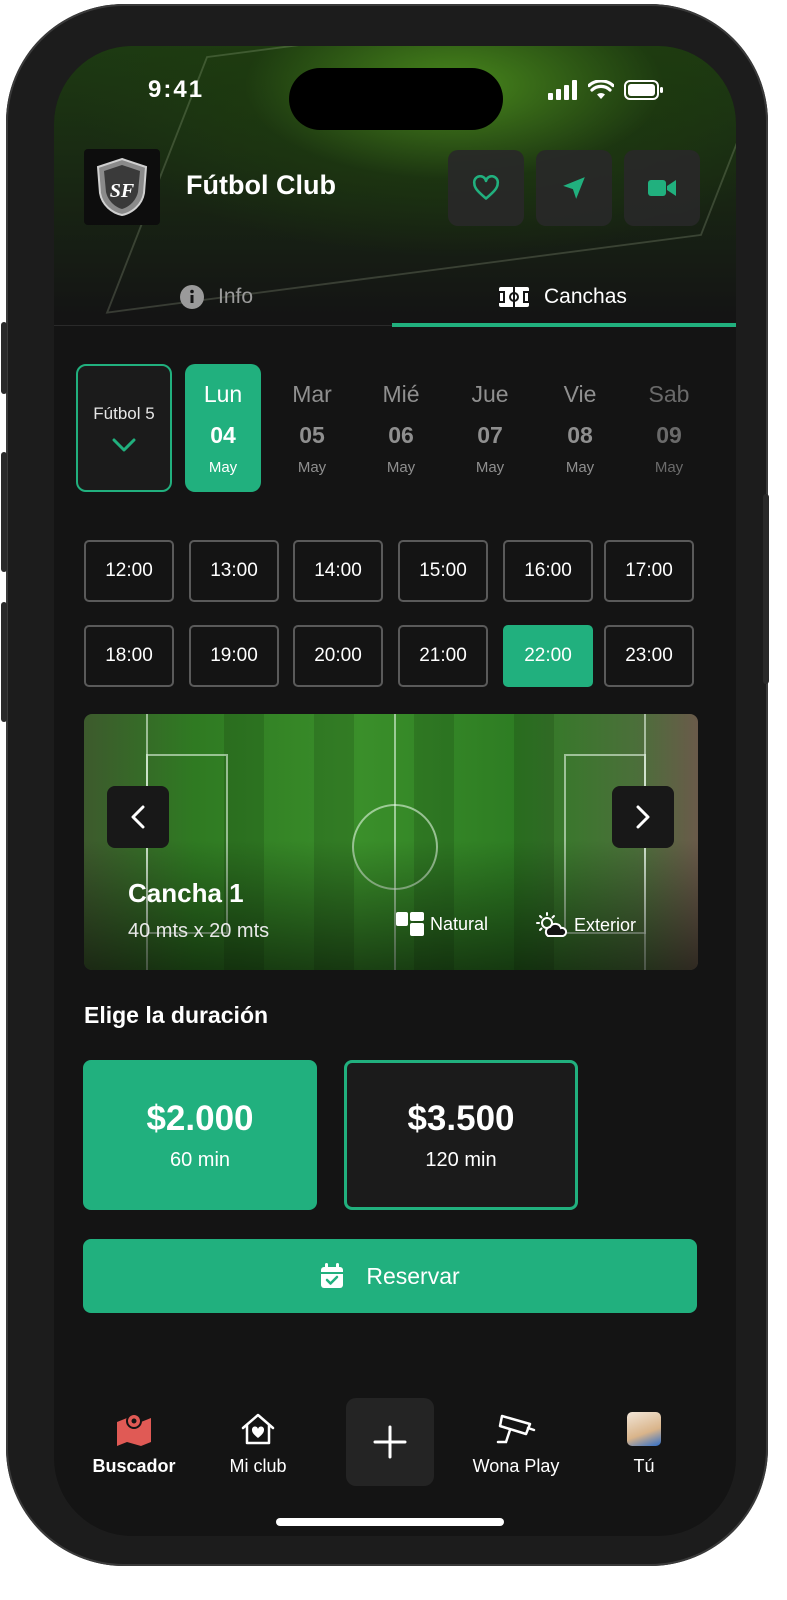 Image resolution: width=787 pixels, height=1600 pixels. Describe the element at coordinates (192, 297) in the screenshot. I see `info-icon` at that location.